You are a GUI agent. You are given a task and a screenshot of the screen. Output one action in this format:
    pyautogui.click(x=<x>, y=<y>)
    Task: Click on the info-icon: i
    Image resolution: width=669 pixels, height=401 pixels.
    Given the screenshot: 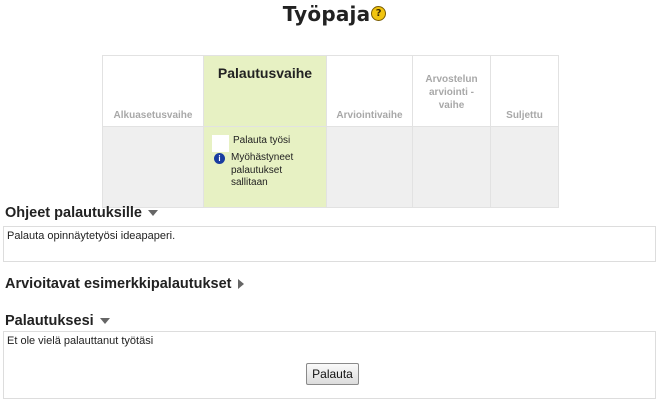 What is the action you would take?
    pyautogui.click(x=219, y=158)
    